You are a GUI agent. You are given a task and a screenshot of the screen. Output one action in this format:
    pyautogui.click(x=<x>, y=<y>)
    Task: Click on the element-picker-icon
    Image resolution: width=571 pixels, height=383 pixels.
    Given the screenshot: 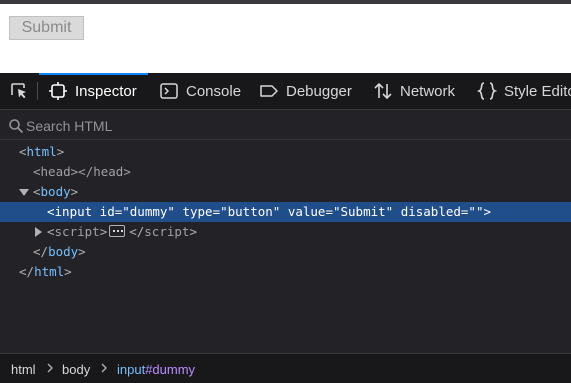 What is the action you would take?
    pyautogui.click(x=18, y=91)
    